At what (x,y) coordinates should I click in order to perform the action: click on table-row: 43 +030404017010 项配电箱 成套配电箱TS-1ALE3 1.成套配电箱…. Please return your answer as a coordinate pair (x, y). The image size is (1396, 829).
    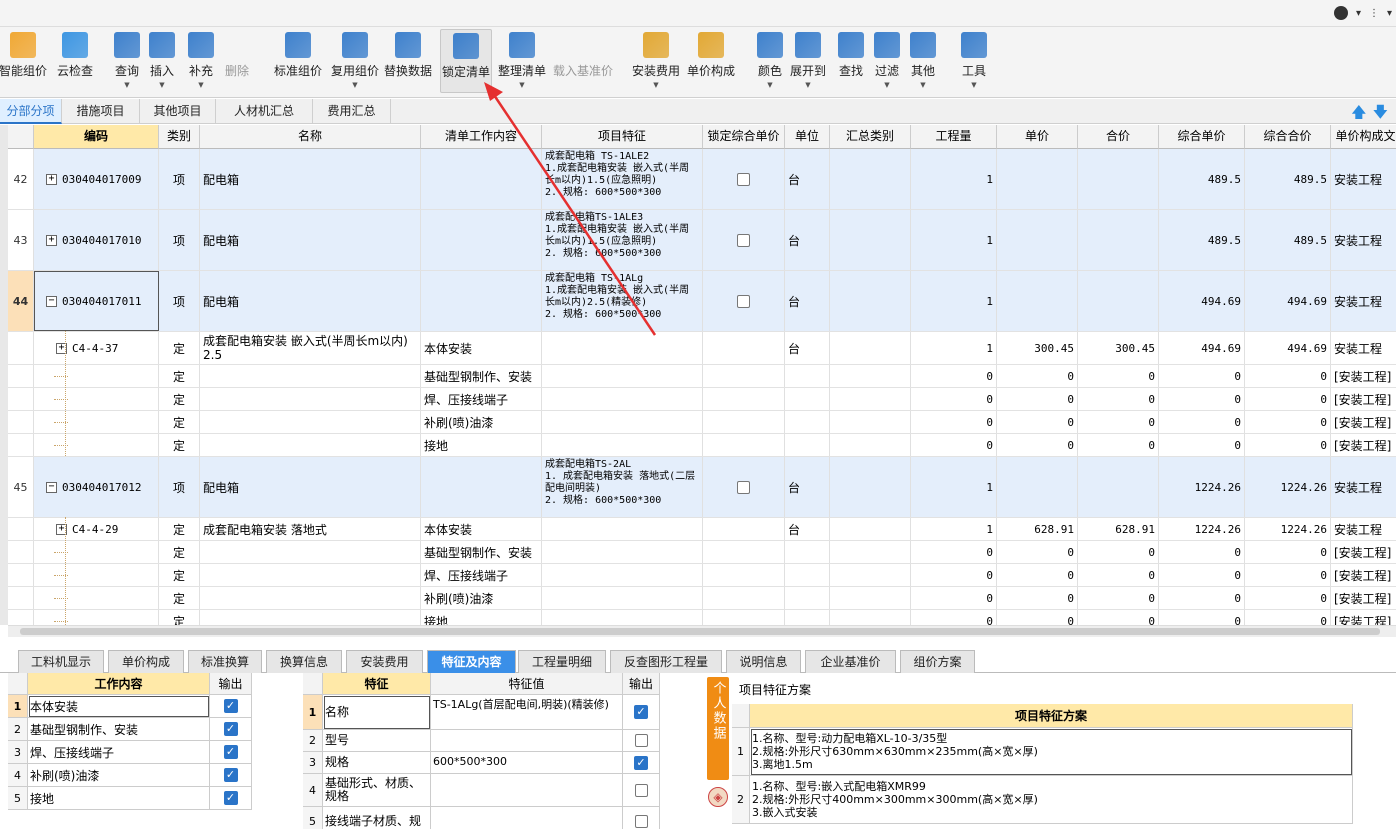
    Looking at the image, I should click on (702, 240).